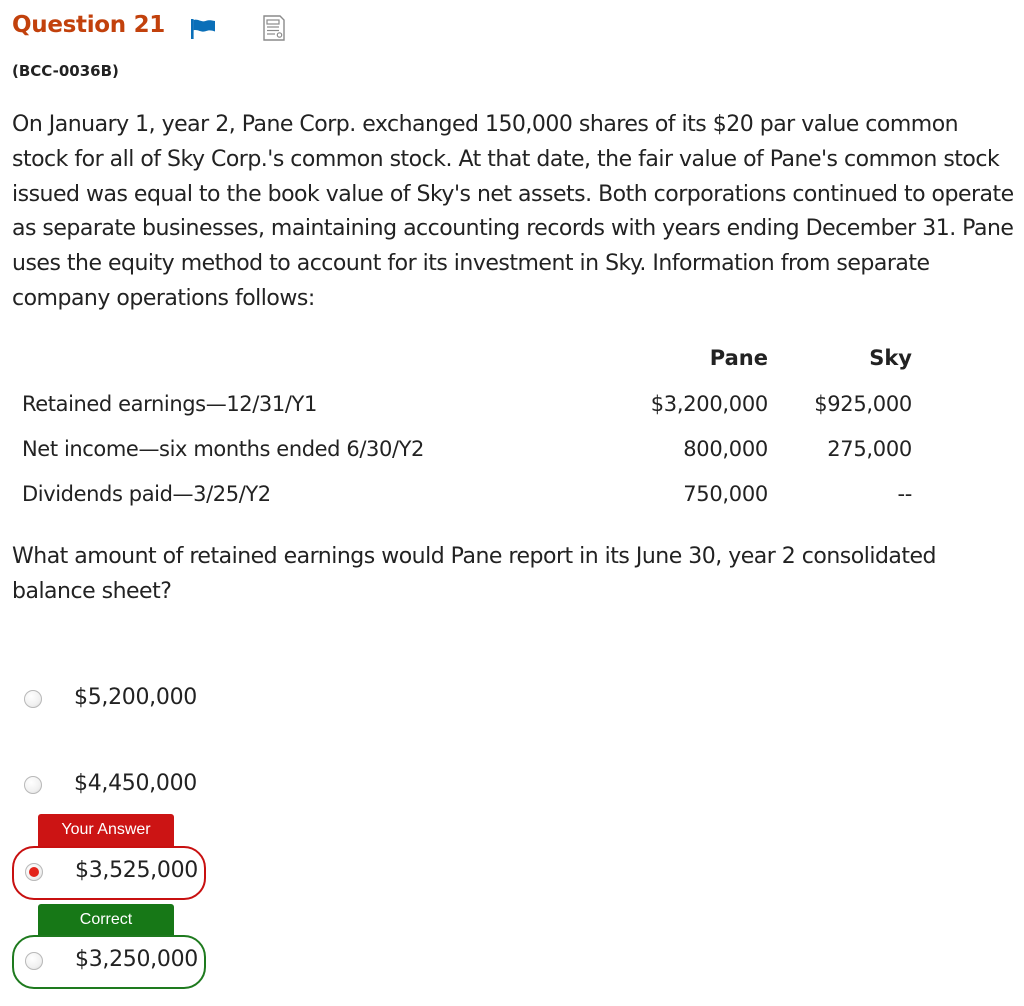  Describe the element at coordinates (136, 870) in the screenshot. I see `option-text: $3,525,000` at that location.